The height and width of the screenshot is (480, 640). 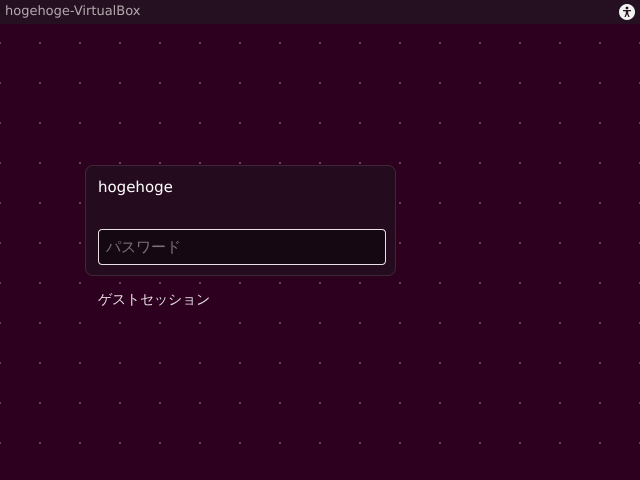 I want to click on username: hogehoge, so click(x=136, y=187).